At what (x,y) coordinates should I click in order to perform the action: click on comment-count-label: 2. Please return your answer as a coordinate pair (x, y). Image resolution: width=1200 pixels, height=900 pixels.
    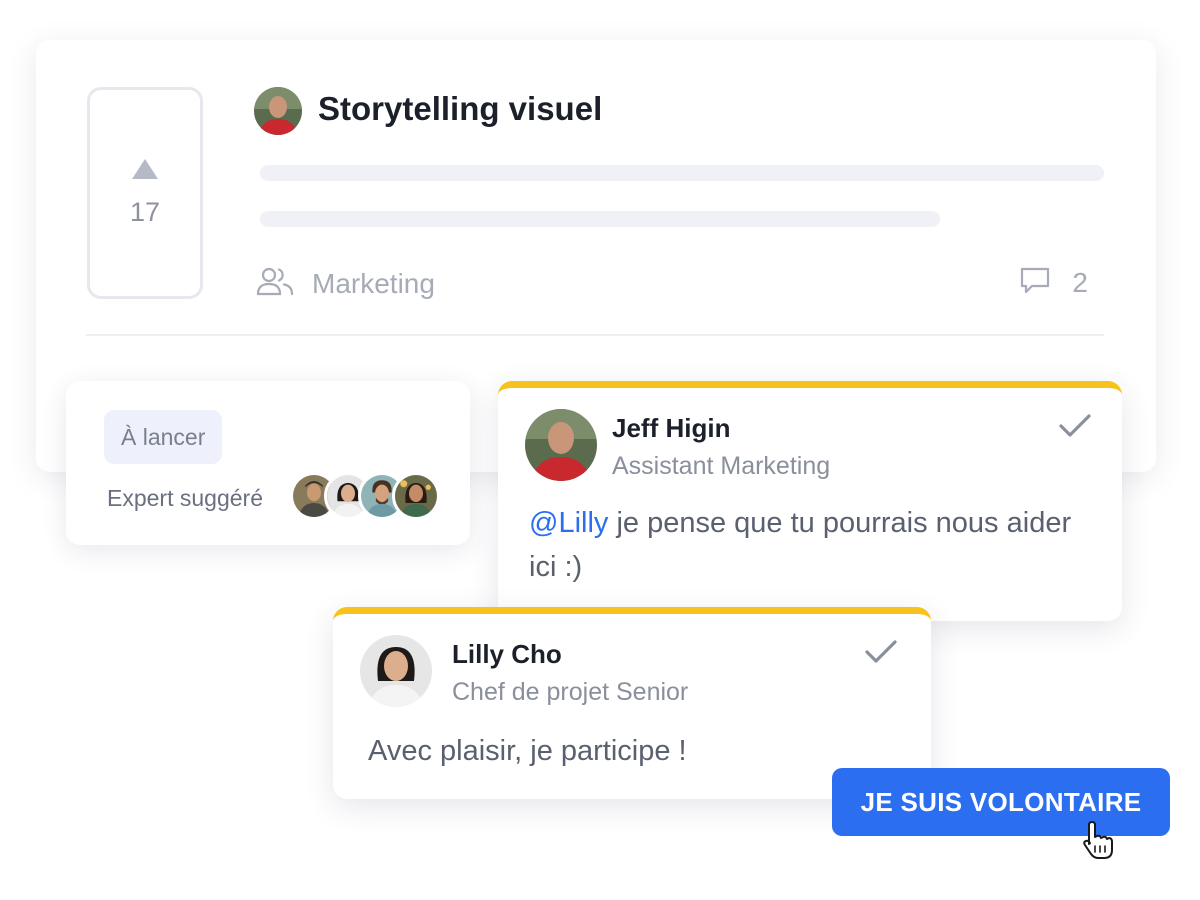
    Looking at the image, I should click on (1080, 282).